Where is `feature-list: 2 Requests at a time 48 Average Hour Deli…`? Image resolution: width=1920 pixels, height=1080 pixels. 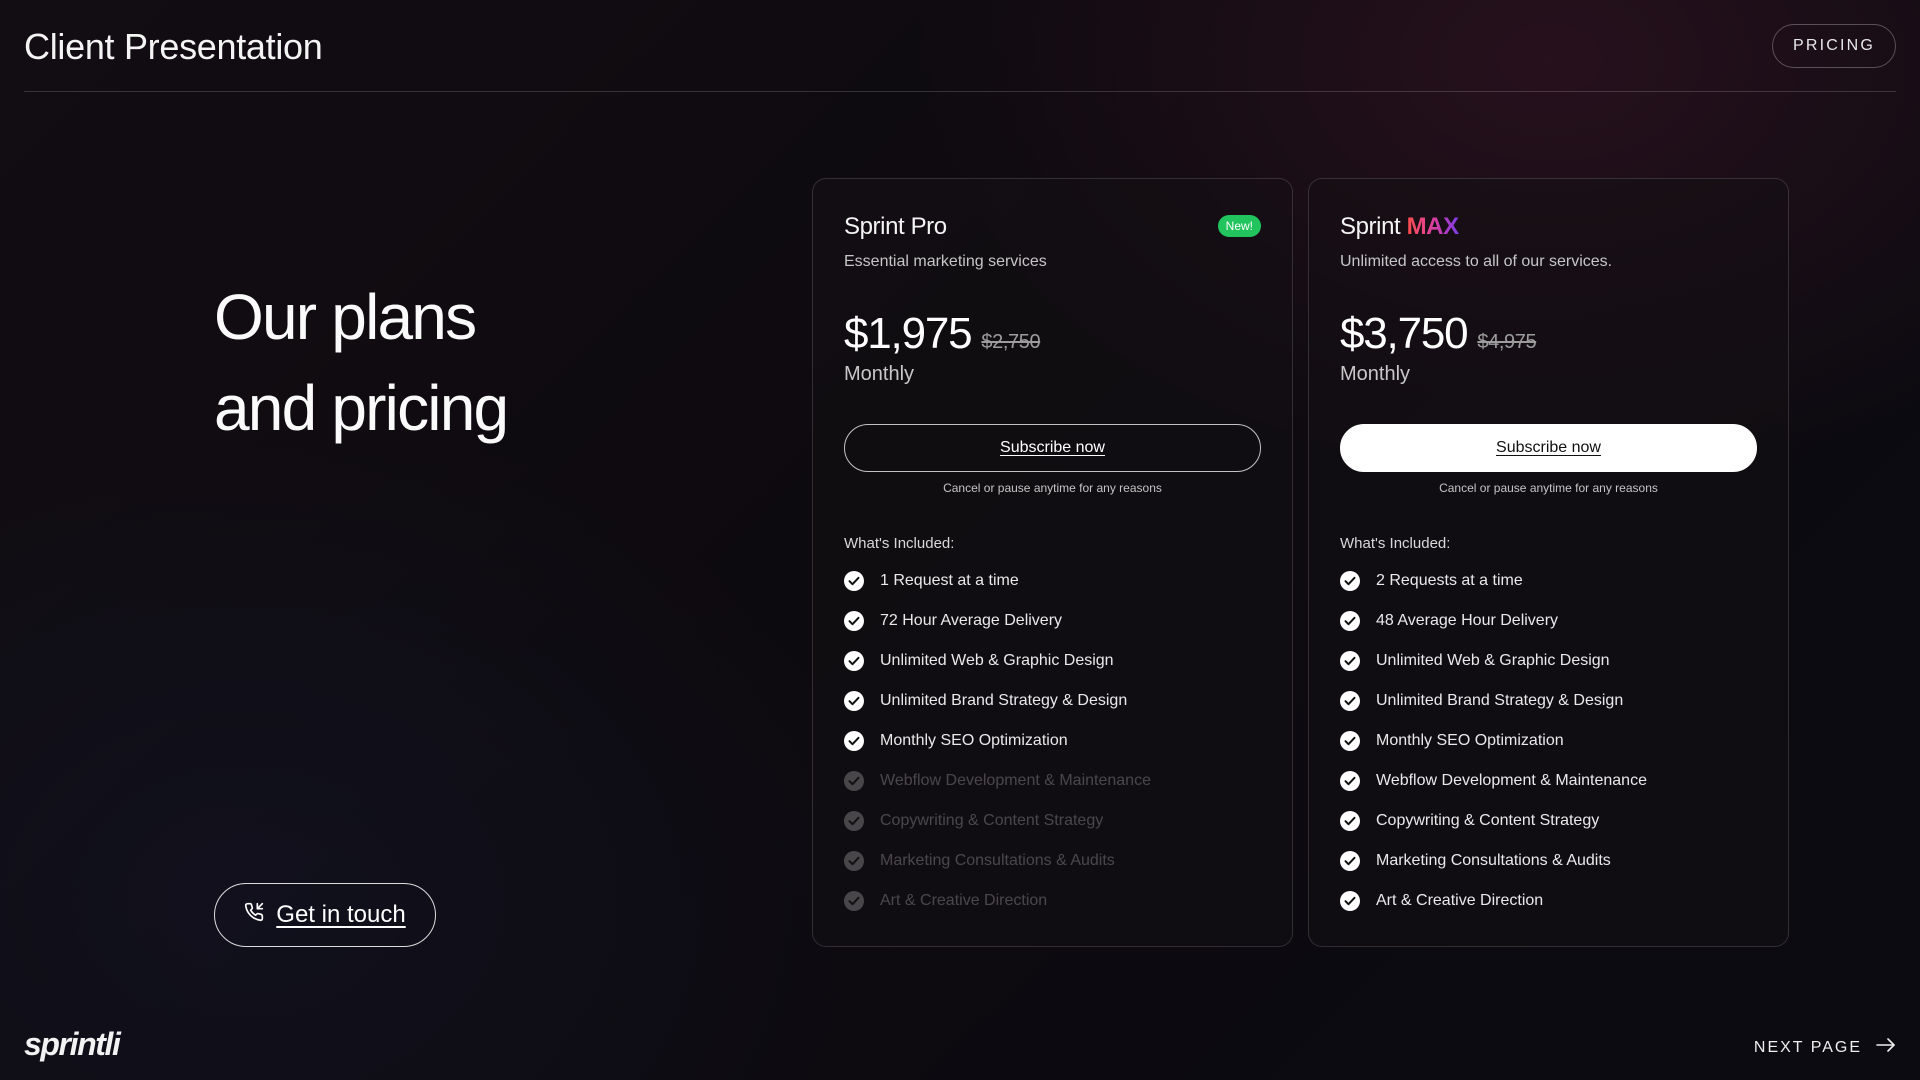
feature-list: 2 Requests at a time 48 Average Hour Deli… is located at coordinates (1548, 741).